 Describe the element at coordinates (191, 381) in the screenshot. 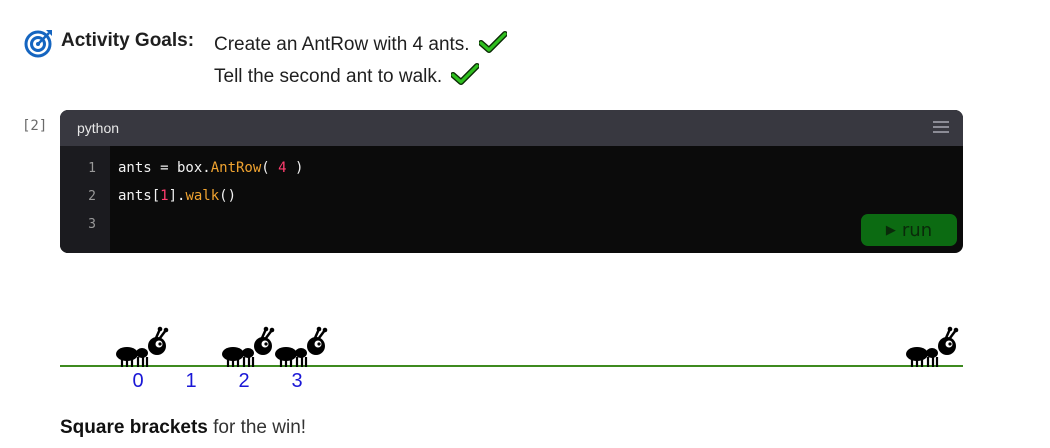

I see `ant-index-label: 1` at that location.